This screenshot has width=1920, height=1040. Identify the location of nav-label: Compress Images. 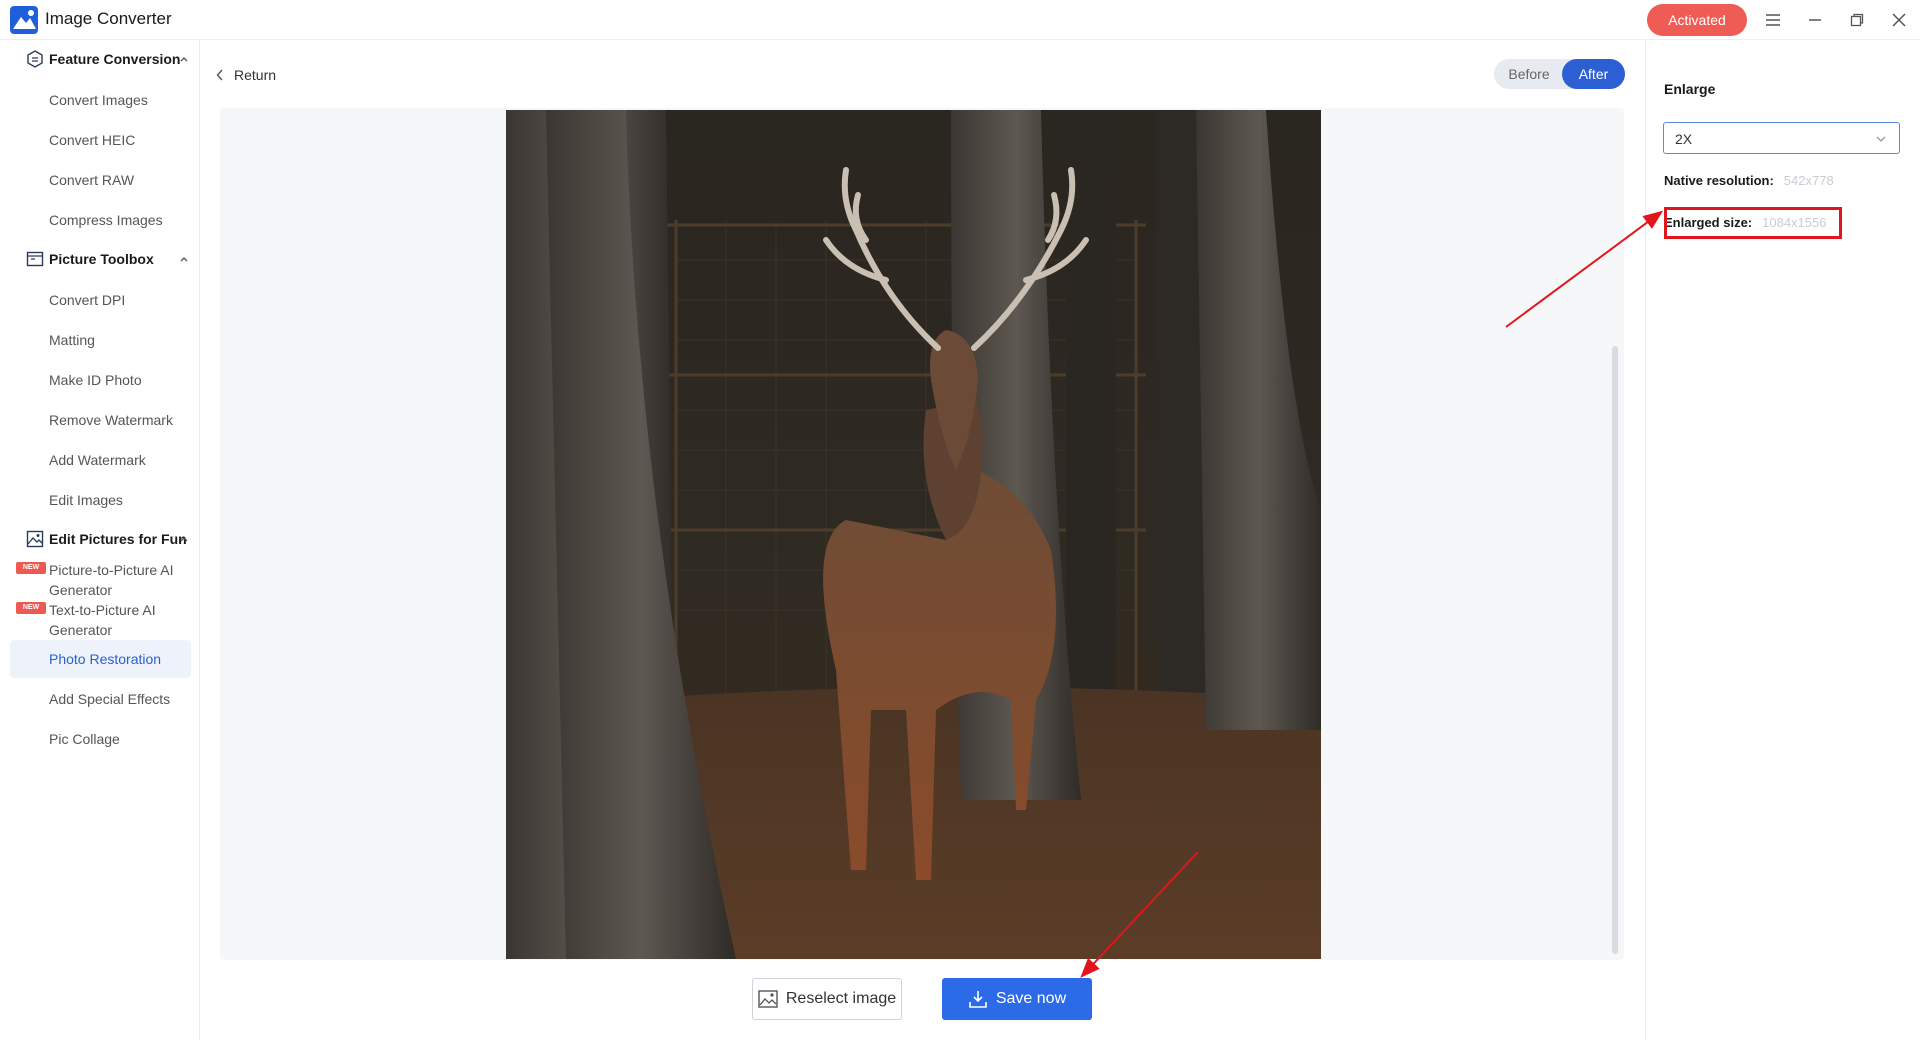
(106, 220).